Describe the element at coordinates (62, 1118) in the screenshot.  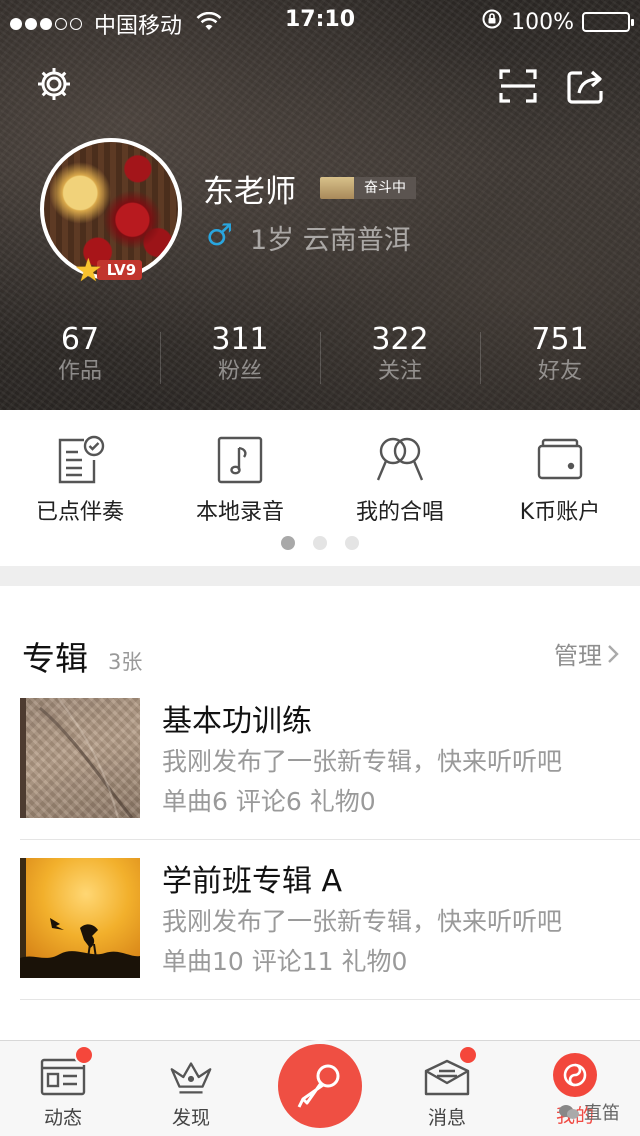
I see `tab-label: 动态` at that location.